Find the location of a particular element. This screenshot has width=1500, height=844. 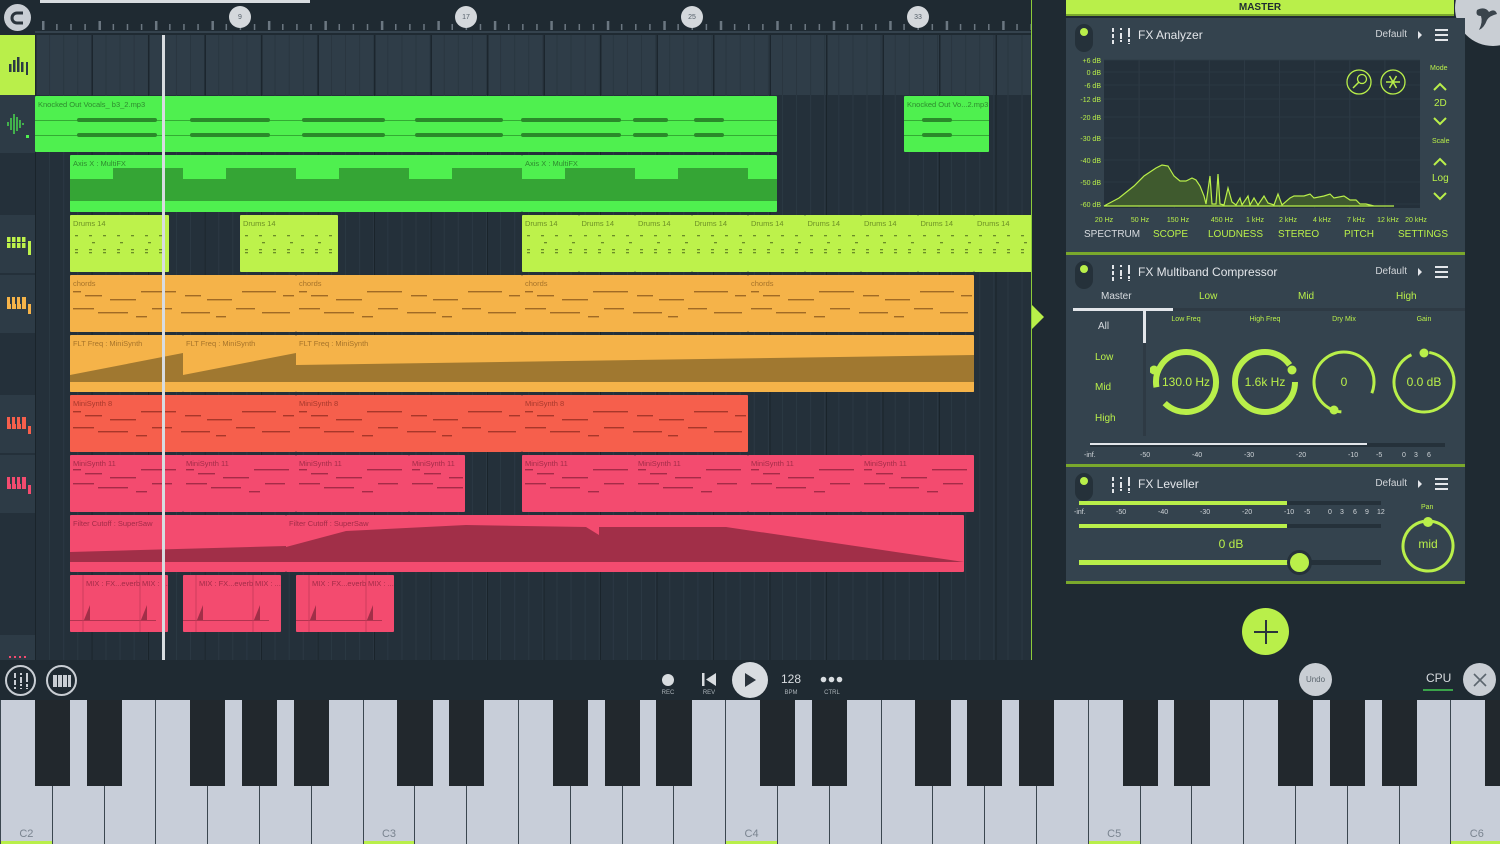

analyzer-tab-spectrum: SPECTRUM is located at coordinates (1112, 234).